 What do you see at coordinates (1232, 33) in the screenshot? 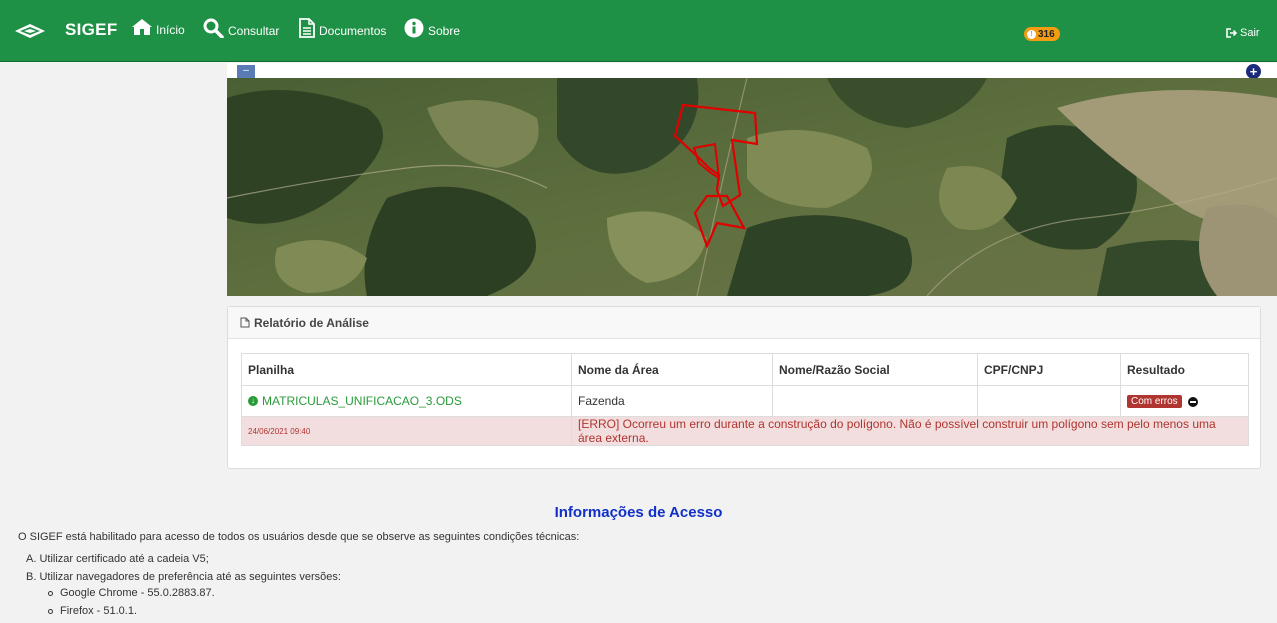
I see `sign-out-icon` at bounding box center [1232, 33].